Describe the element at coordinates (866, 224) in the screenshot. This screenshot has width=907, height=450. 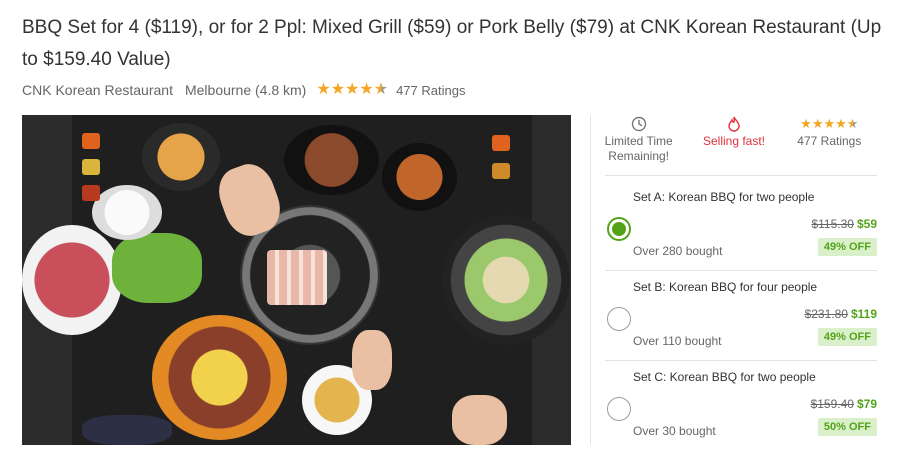
I see `deal-price: $59` at that location.